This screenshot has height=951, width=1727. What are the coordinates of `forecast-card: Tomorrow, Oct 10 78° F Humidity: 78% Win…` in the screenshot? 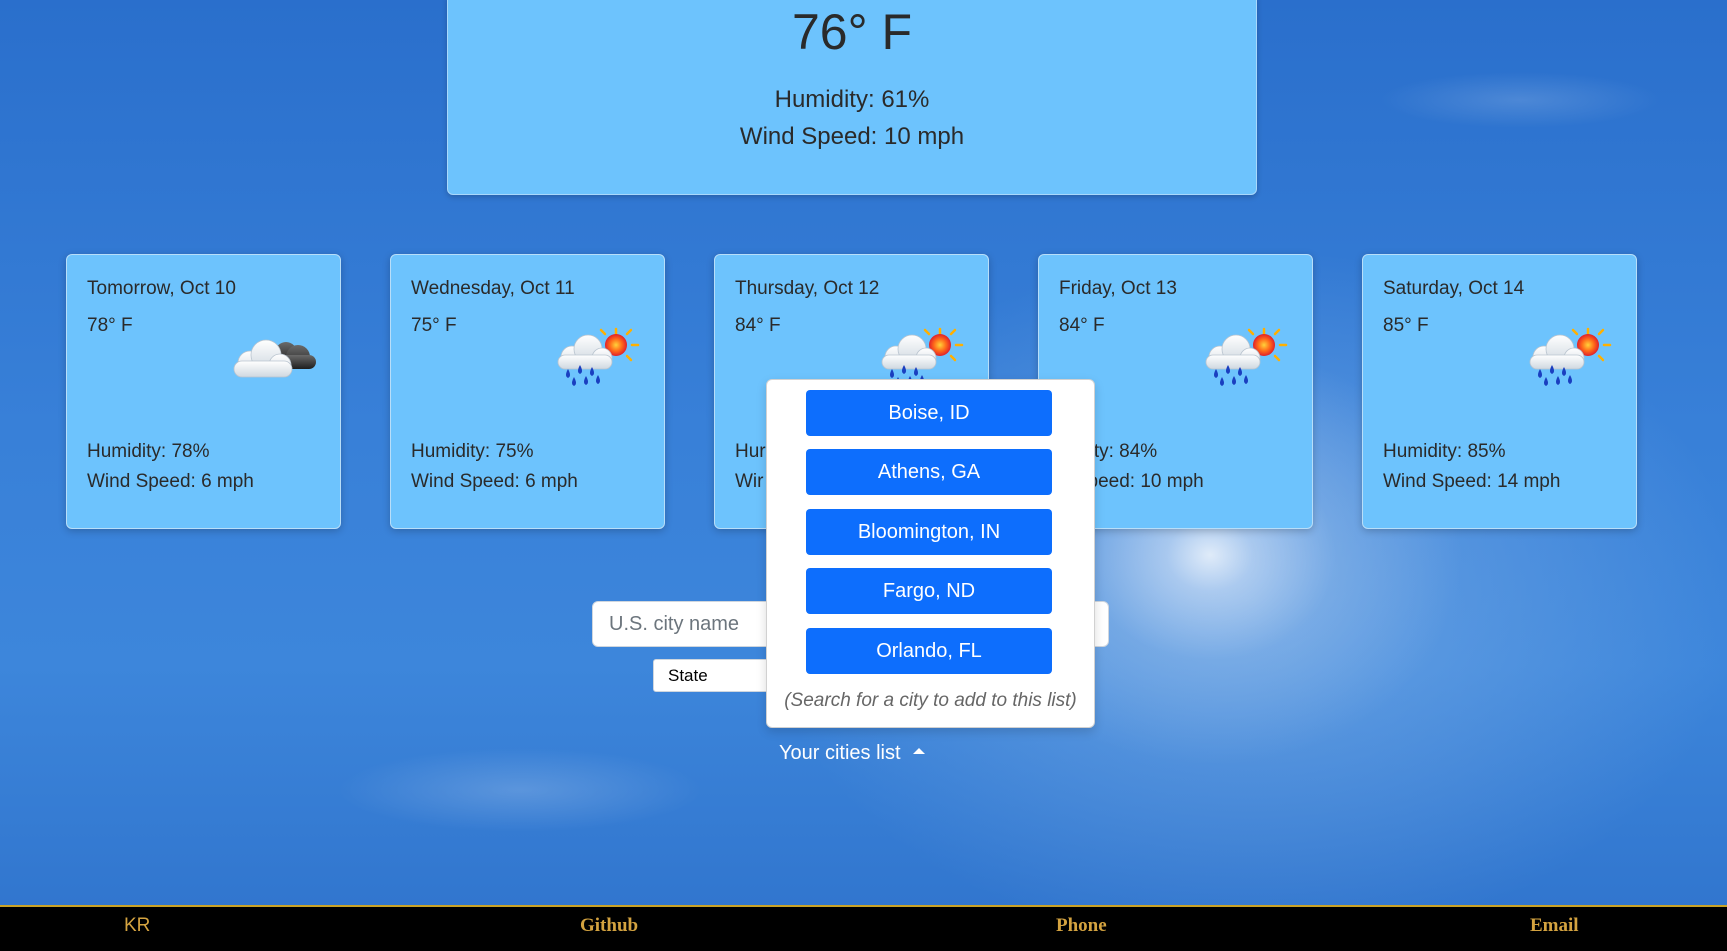 It's located at (203, 391).